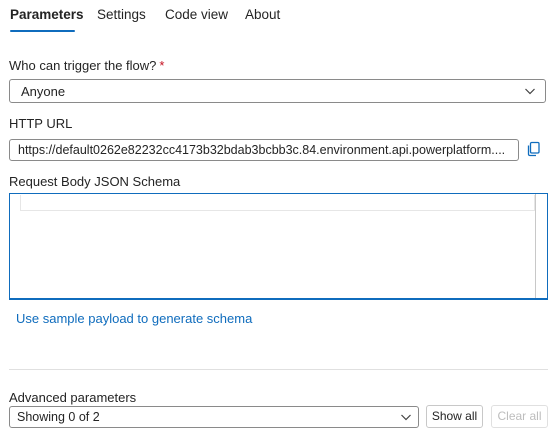 This screenshot has width=550, height=442. What do you see at coordinates (47, 14) in the screenshot?
I see `tab-parameters: Parameters` at bounding box center [47, 14].